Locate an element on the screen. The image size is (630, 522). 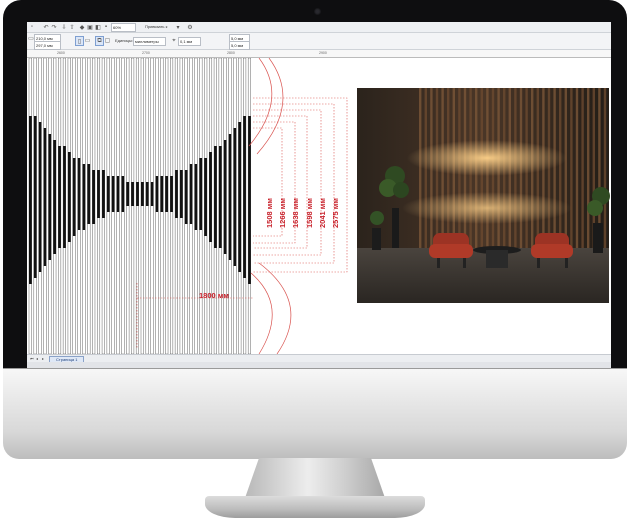
standard-toolbar: ▫ ↶ ↷ ⇩ ⇧ ◆ ▣ ◧ ▪ 60% Привязать к ▾ ⚙ is located at coordinates (319, 27).